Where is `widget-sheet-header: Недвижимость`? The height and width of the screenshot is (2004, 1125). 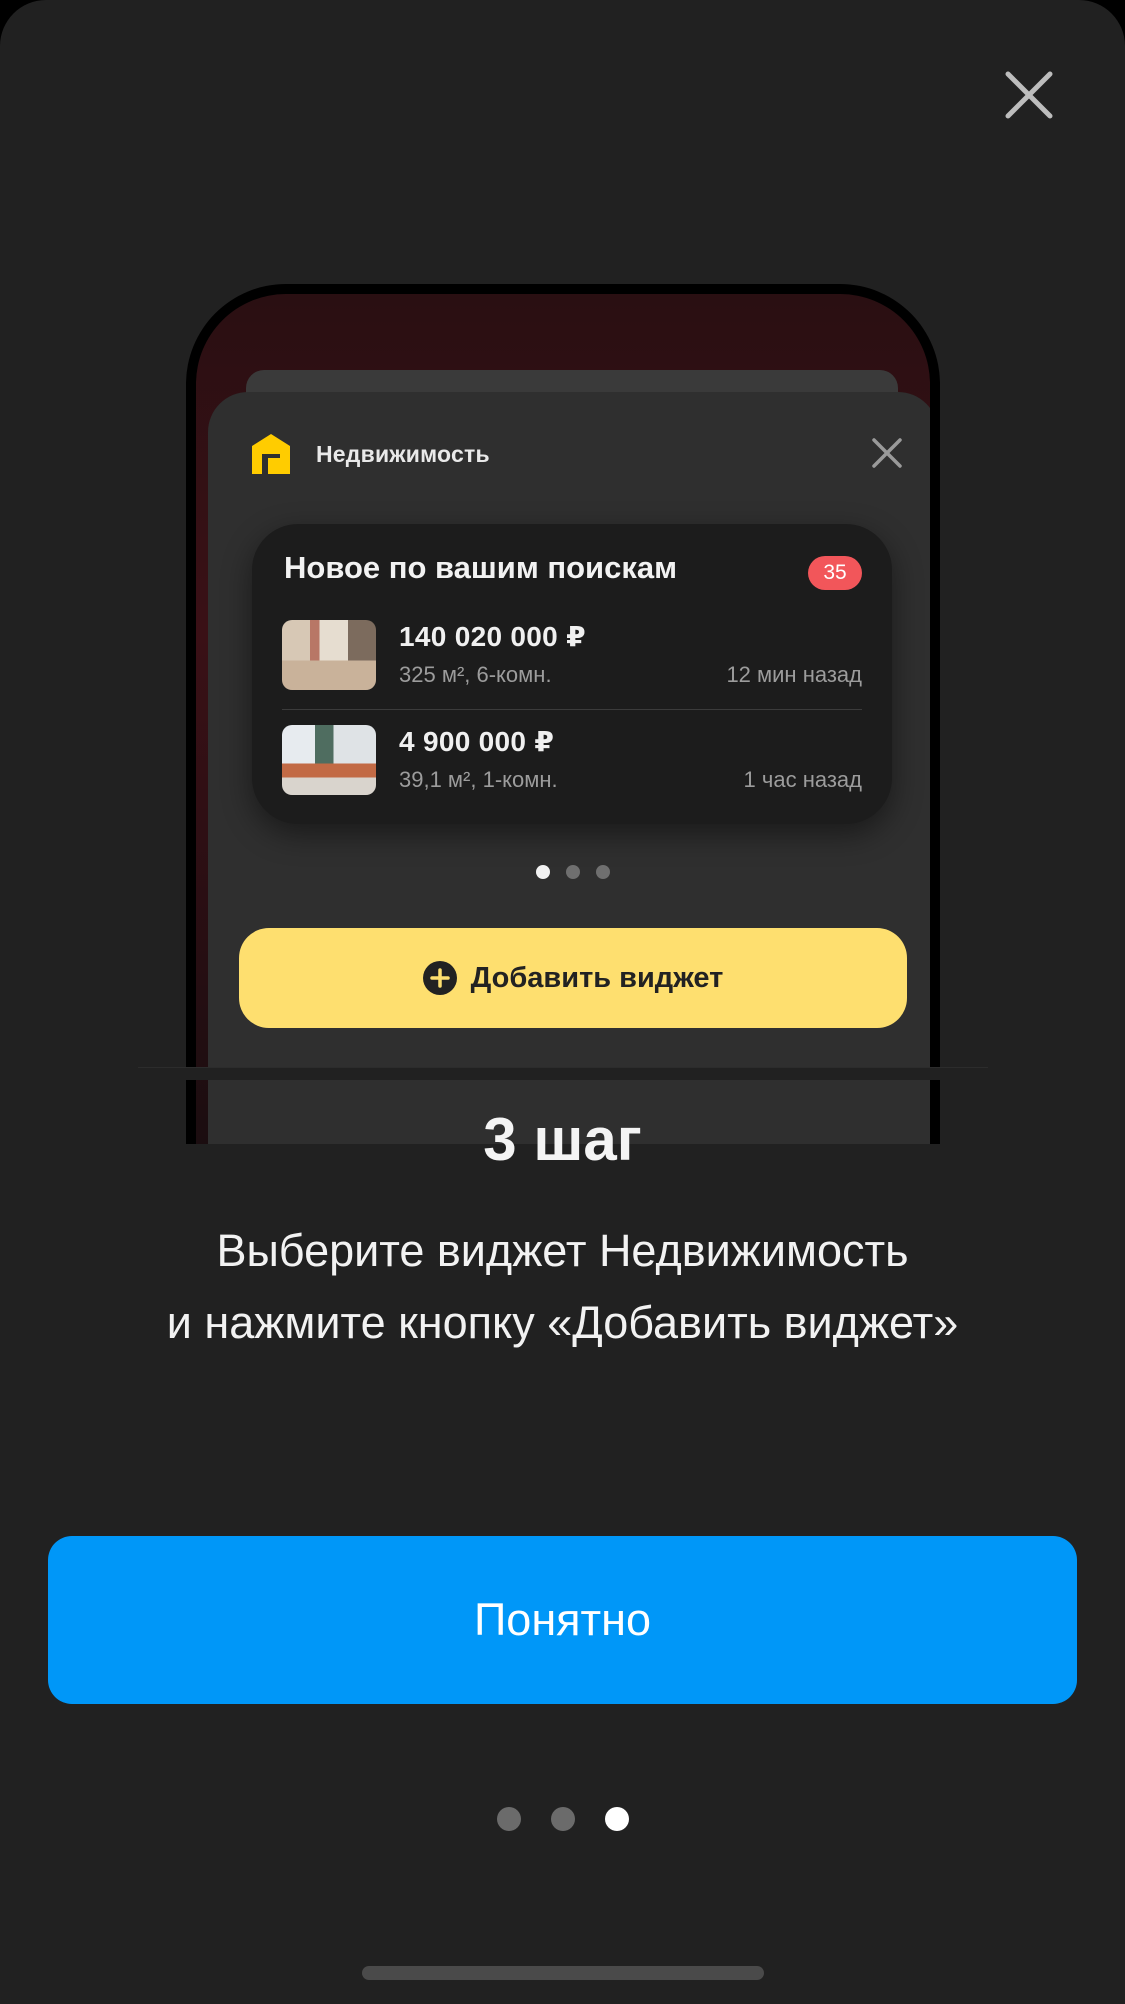
widget-sheet-header: Недвижимость is located at coordinates (370, 454).